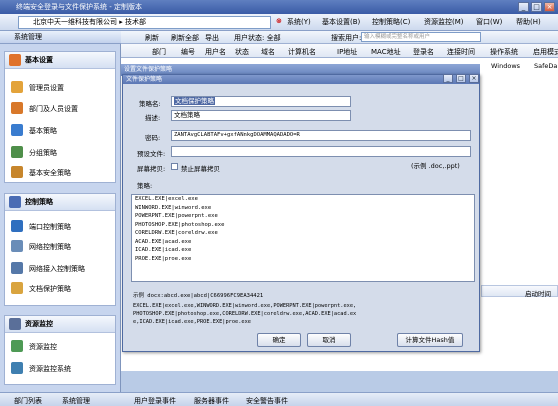 The image size is (558, 406). I want to click on dialog-maximize-button: □, so click(461, 78).